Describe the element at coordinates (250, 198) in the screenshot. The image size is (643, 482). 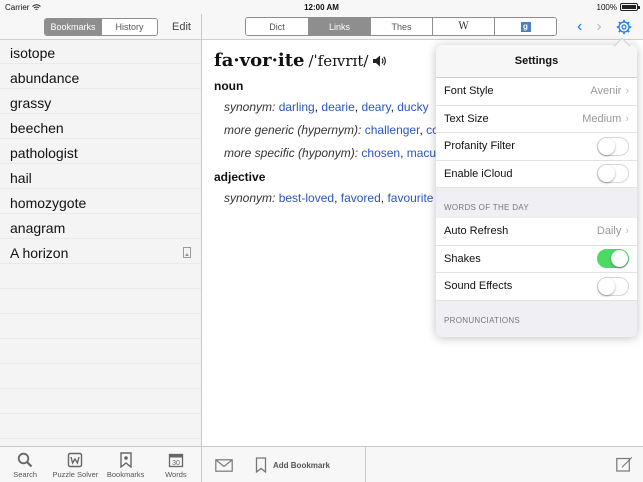
I see `sense-label: synonym:` at that location.